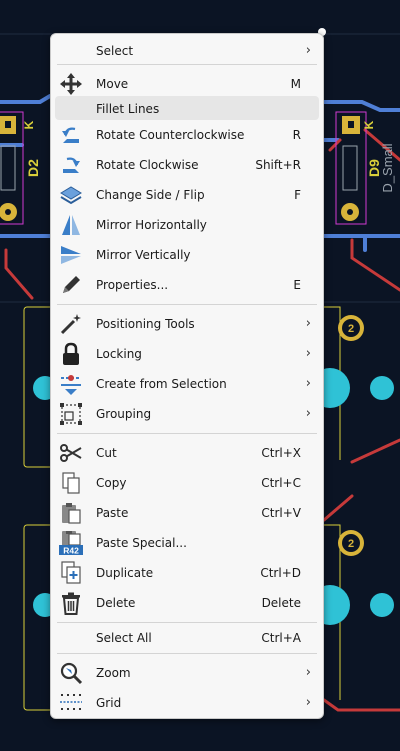  I want to click on d2-ref-label: D2, so click(33, 168).